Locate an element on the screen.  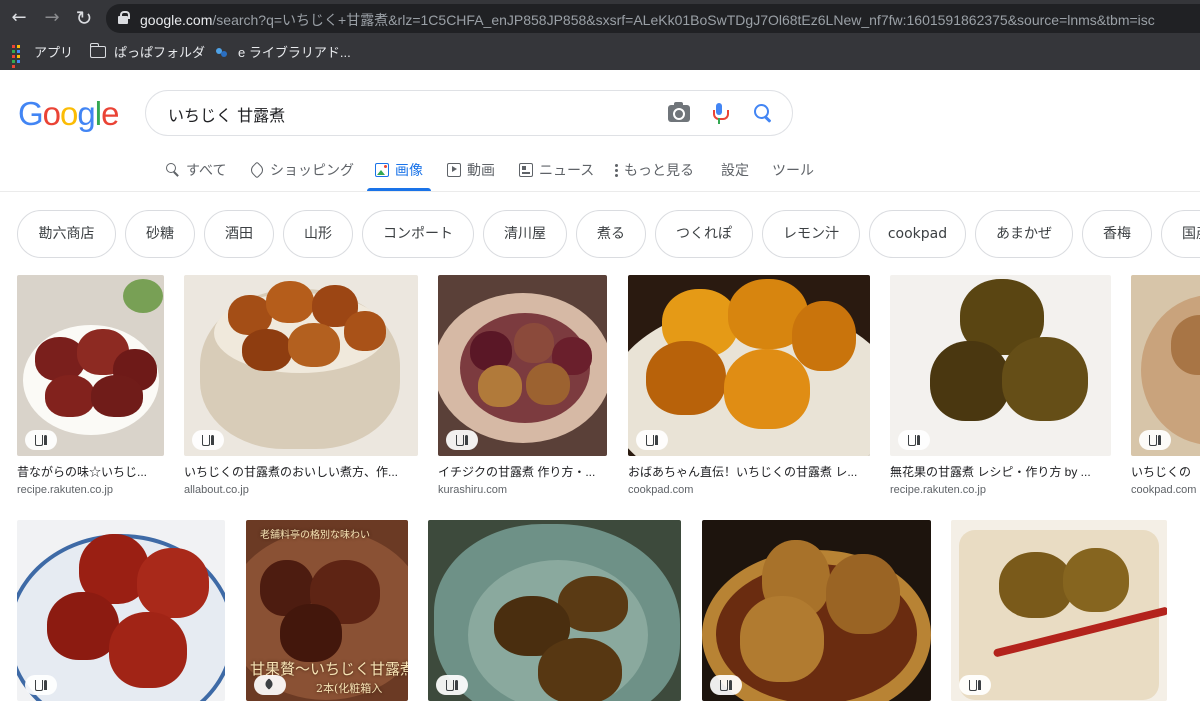
chip-suggestion: あまかぜ is located at coordinates (1024, 234).